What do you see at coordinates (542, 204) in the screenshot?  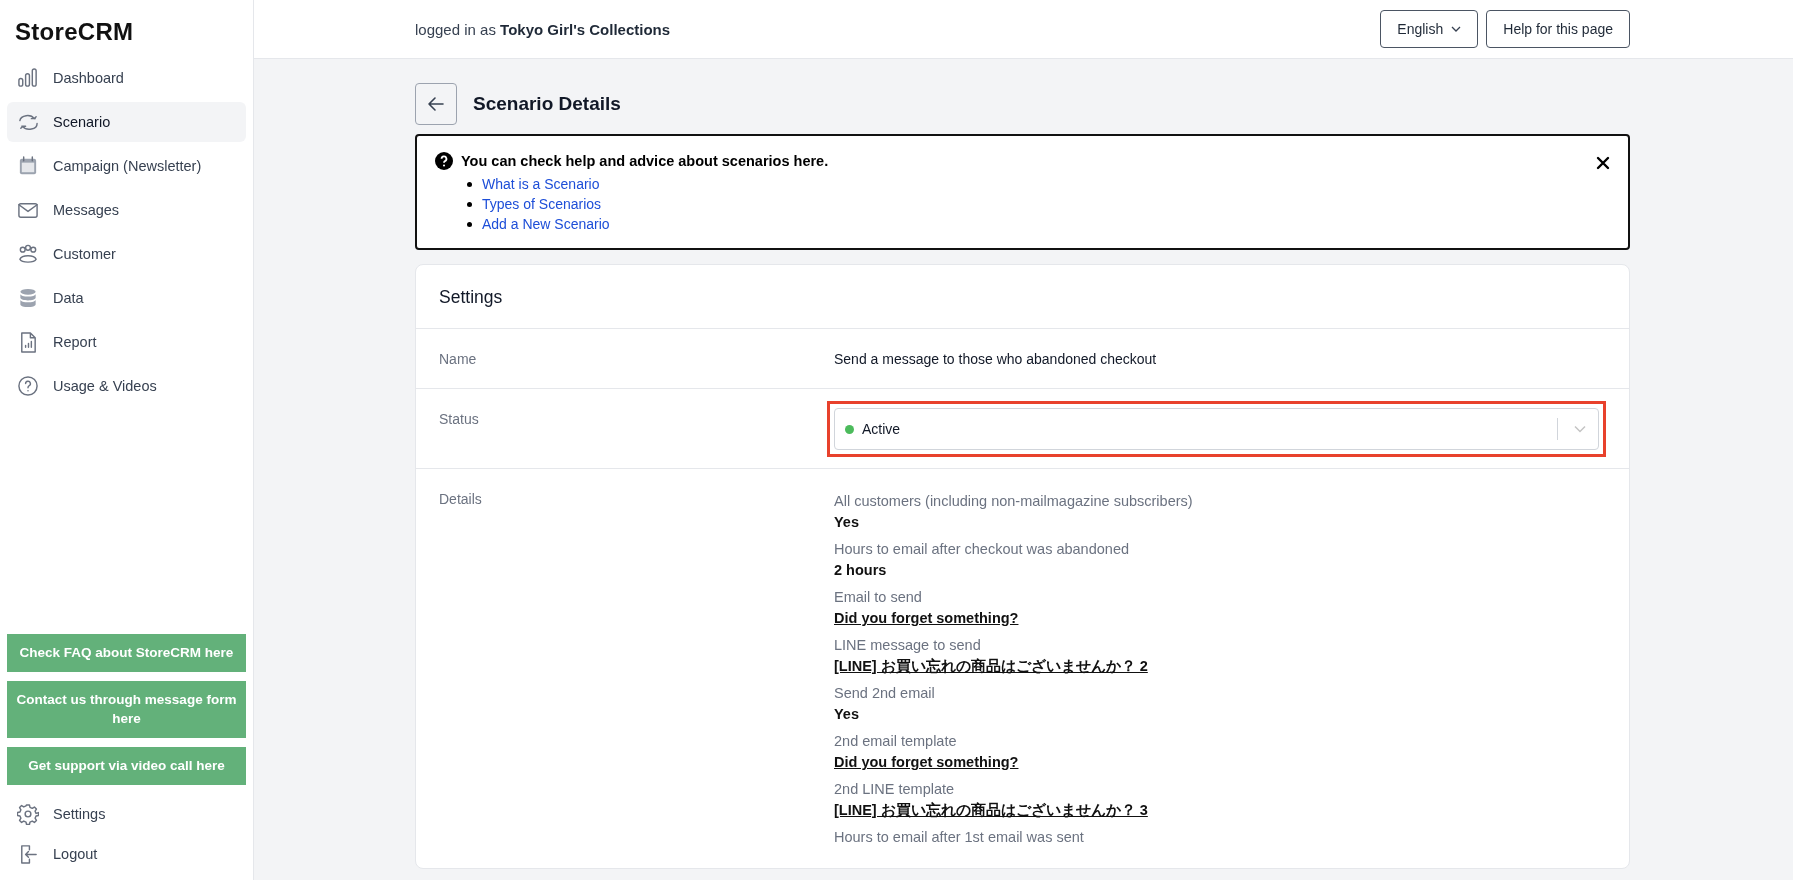 I see `help-link: Types of Scenarios` at bounding box center [542, 204].